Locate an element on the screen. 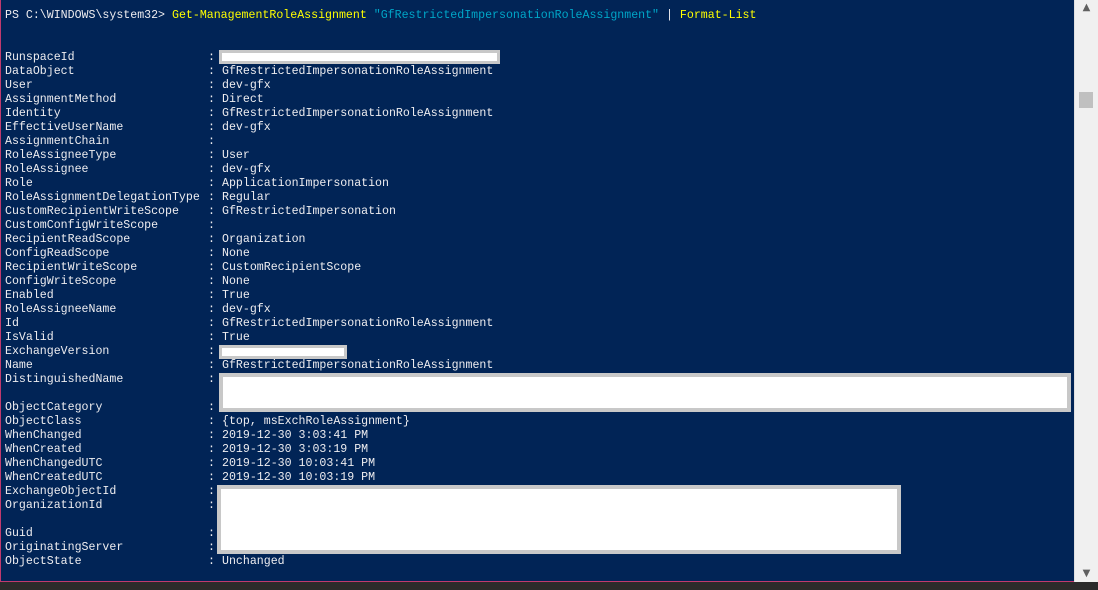  prompt-text: PS C:\WINDOWS\system32> is located at coordinates (88, 15).